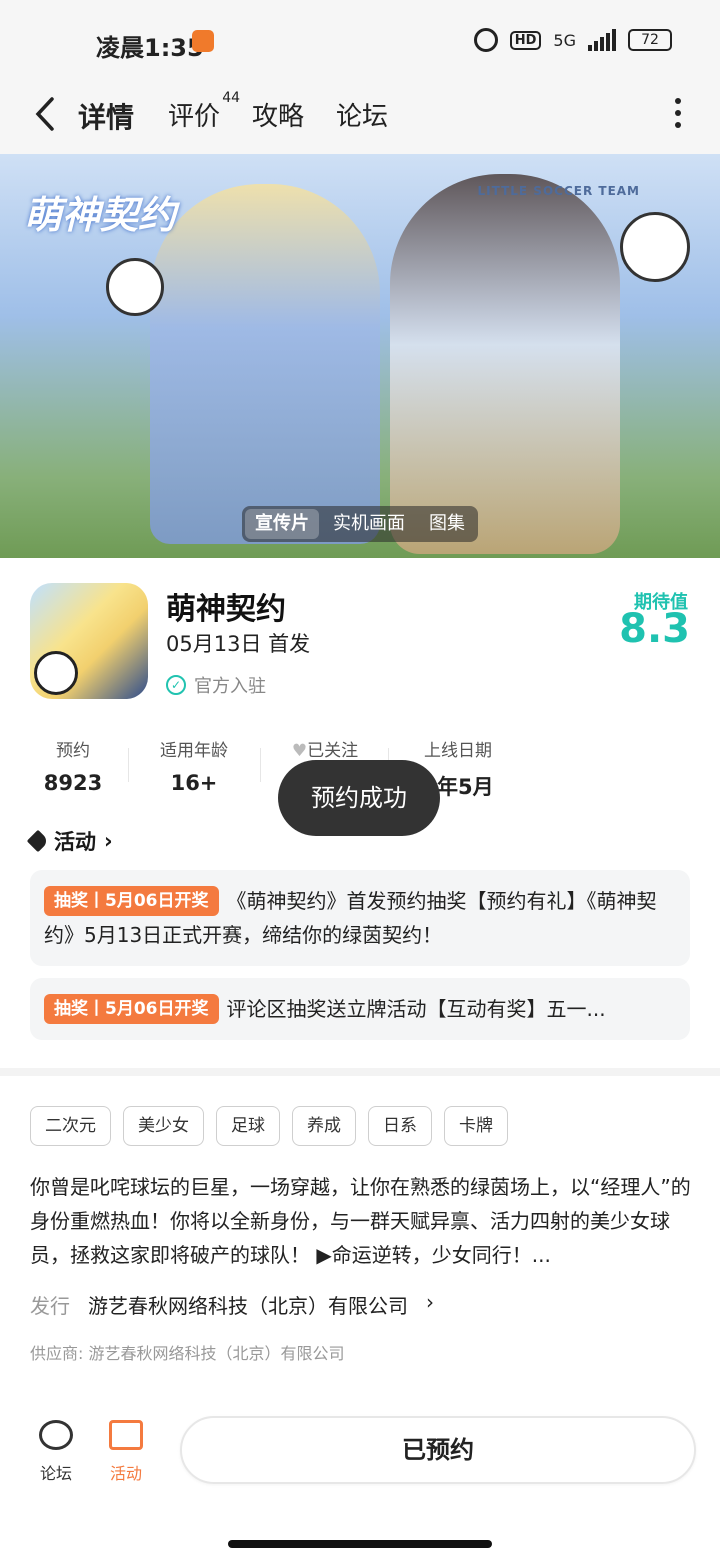 The width and height of the screenshot is (720, 1560). Describe the element at coordinates (56, 1452) in the screenshot. I see `forum-button: 论坛` at that location.